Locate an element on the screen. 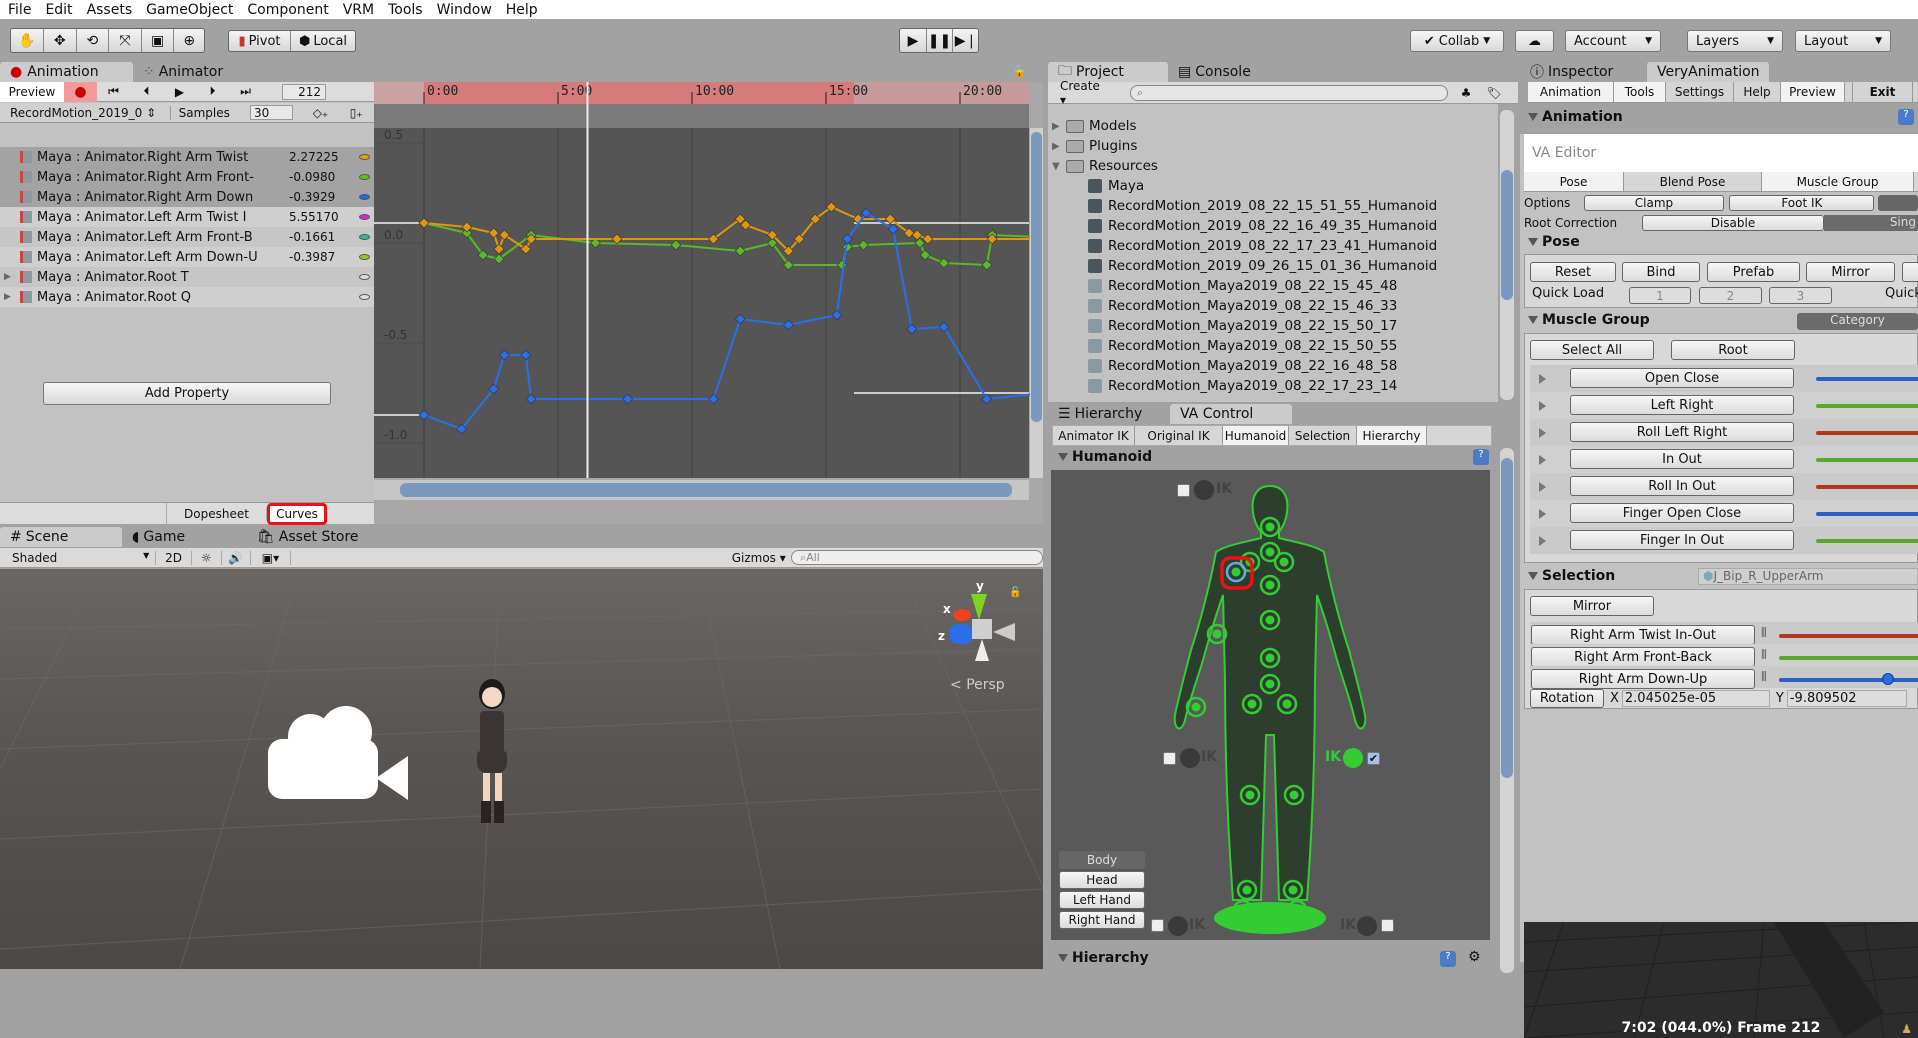 This screenshot has width=1918, height=1038. menu-component: Component is located at coordinates (287, 10).